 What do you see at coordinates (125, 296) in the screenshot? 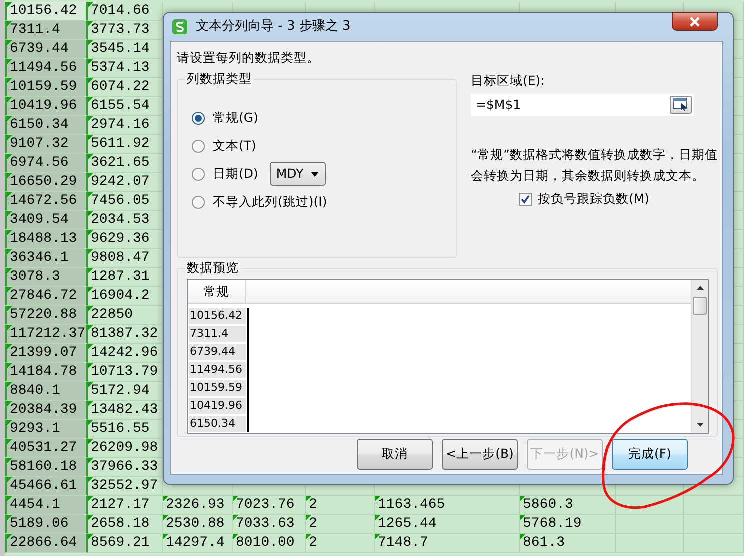
I see `table-cell: 16904.2` at bounding box center [125, 296].